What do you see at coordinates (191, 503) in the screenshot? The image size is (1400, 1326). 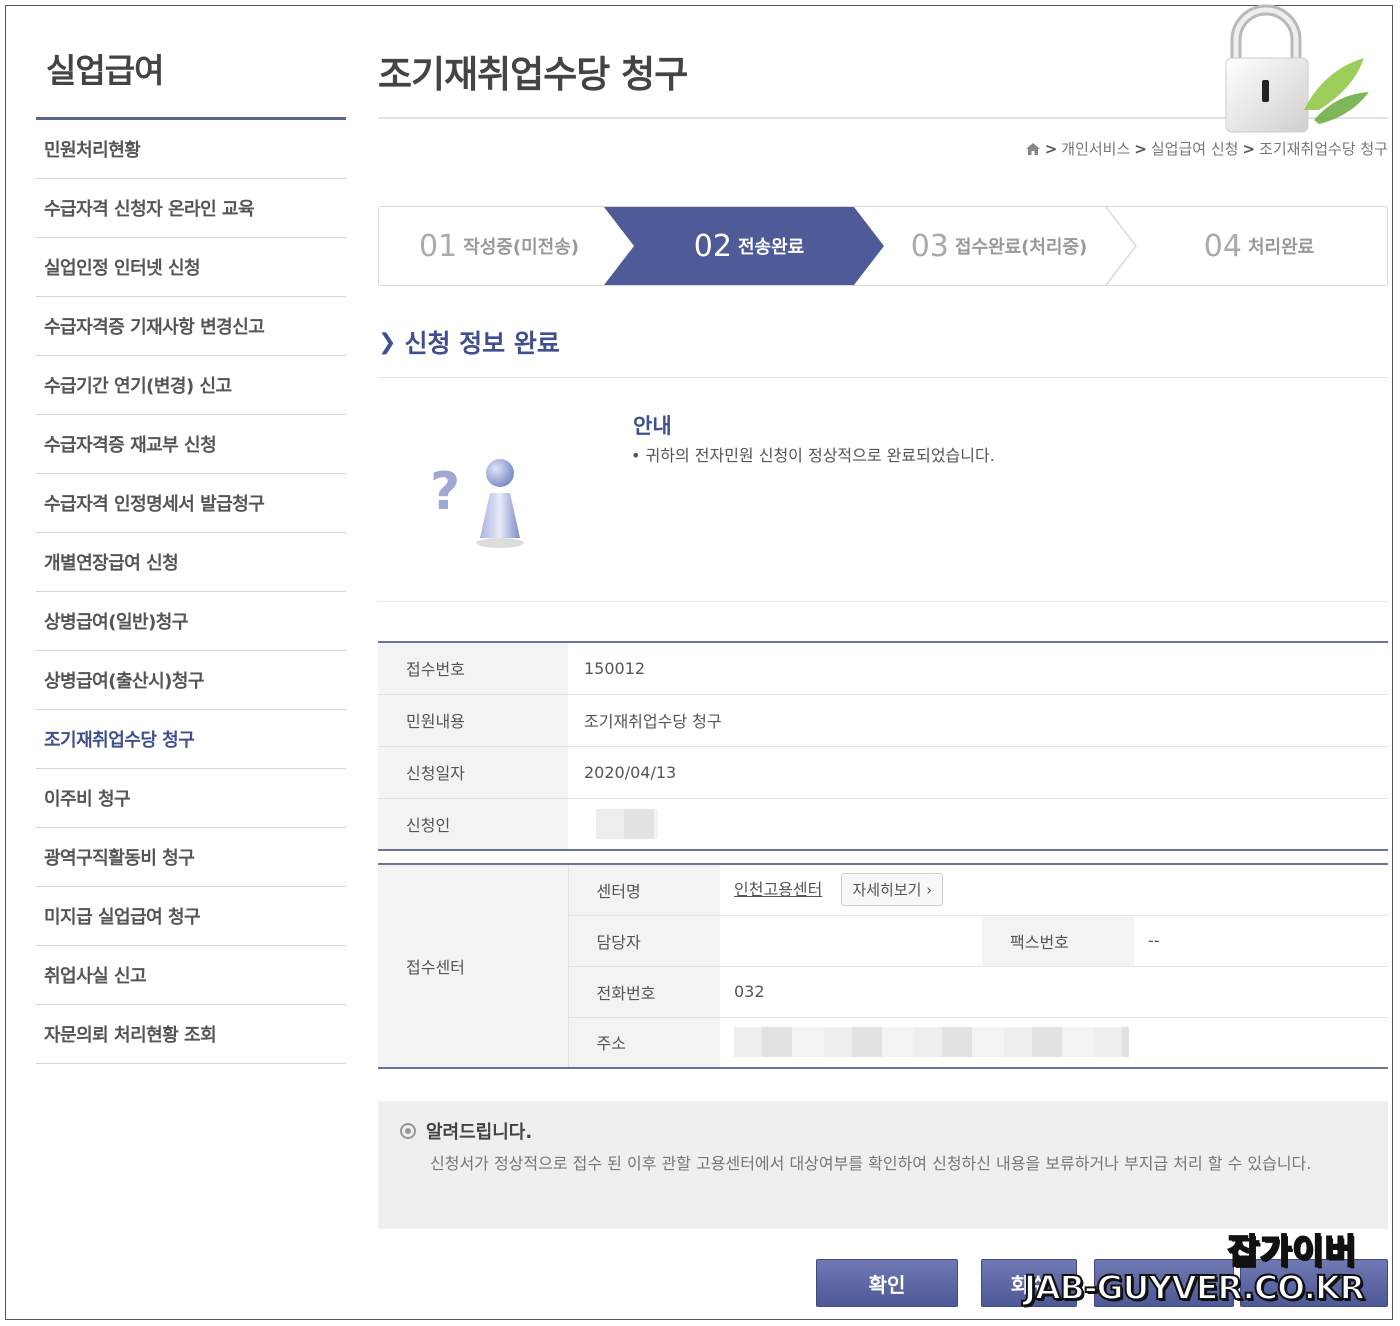 I see `sidebar-item: 수급자격 인정명세서 발급청구` at bounding box center [191, 503].